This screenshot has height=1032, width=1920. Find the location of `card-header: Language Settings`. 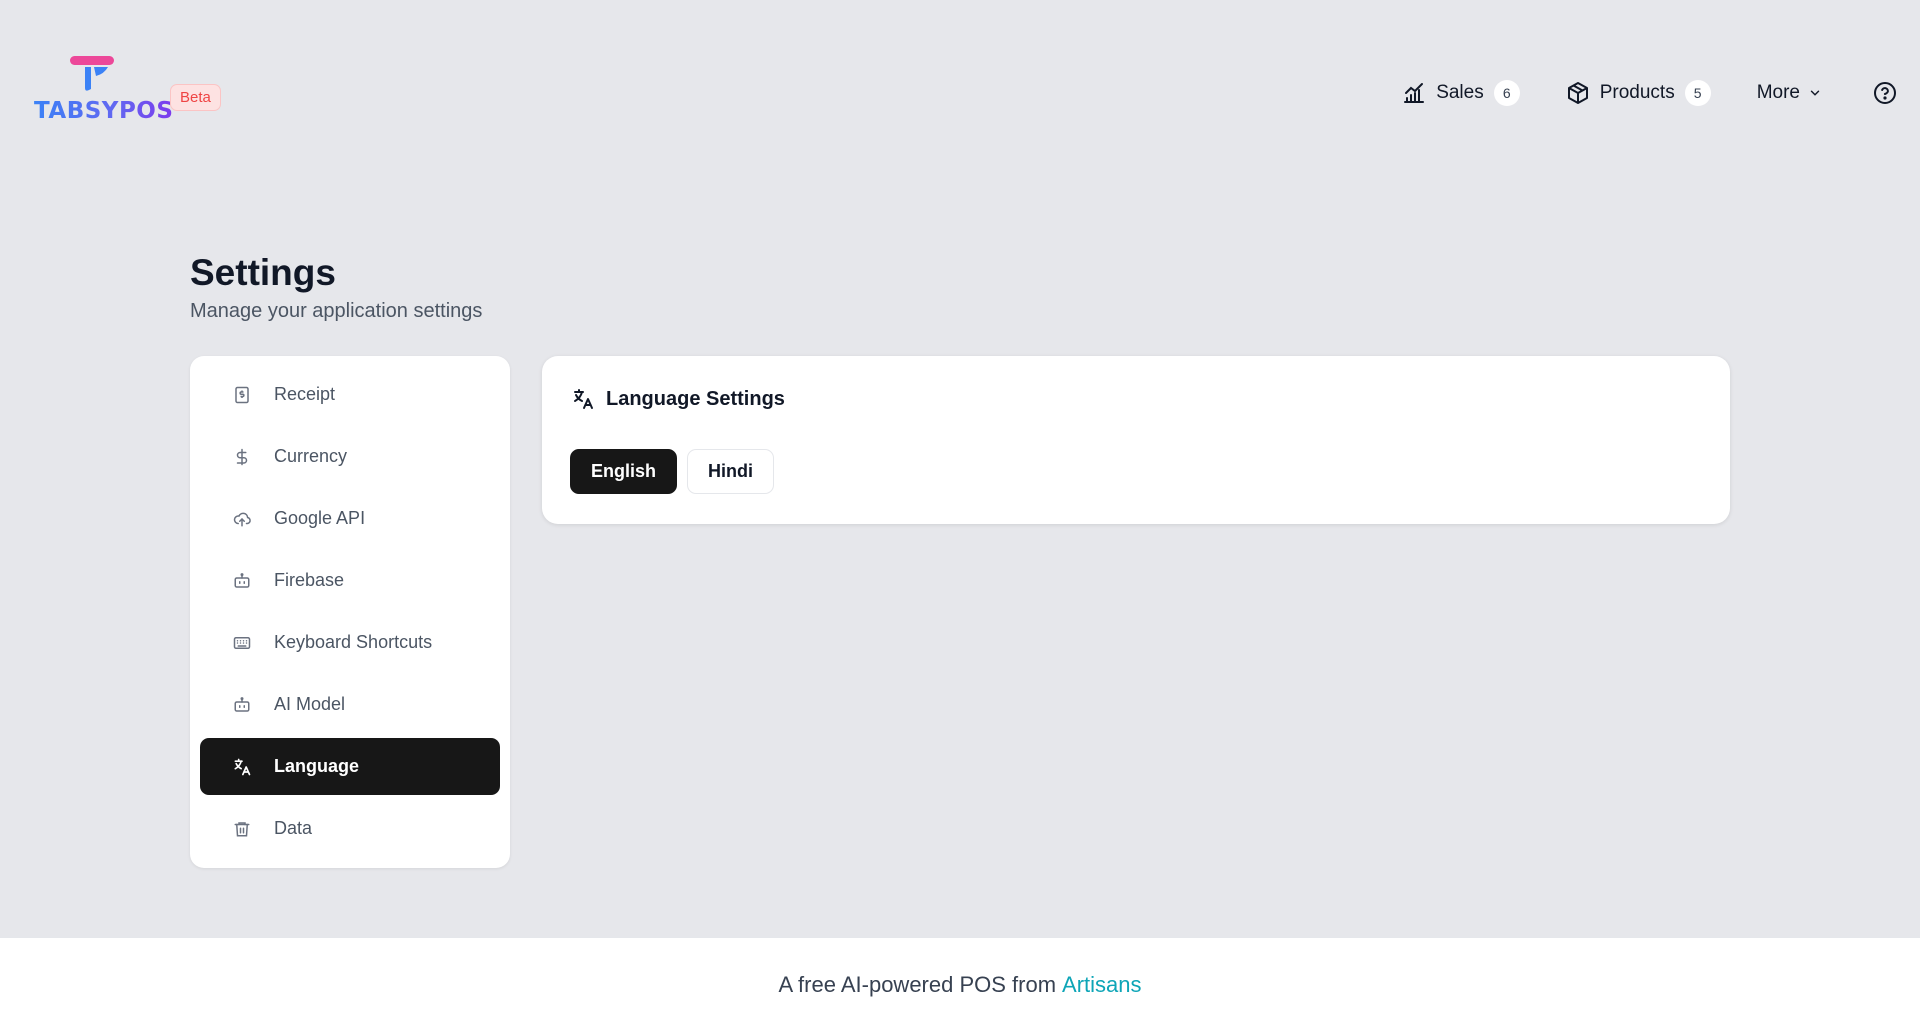

card-header: Language Settings is located at coordinates (677, 399).